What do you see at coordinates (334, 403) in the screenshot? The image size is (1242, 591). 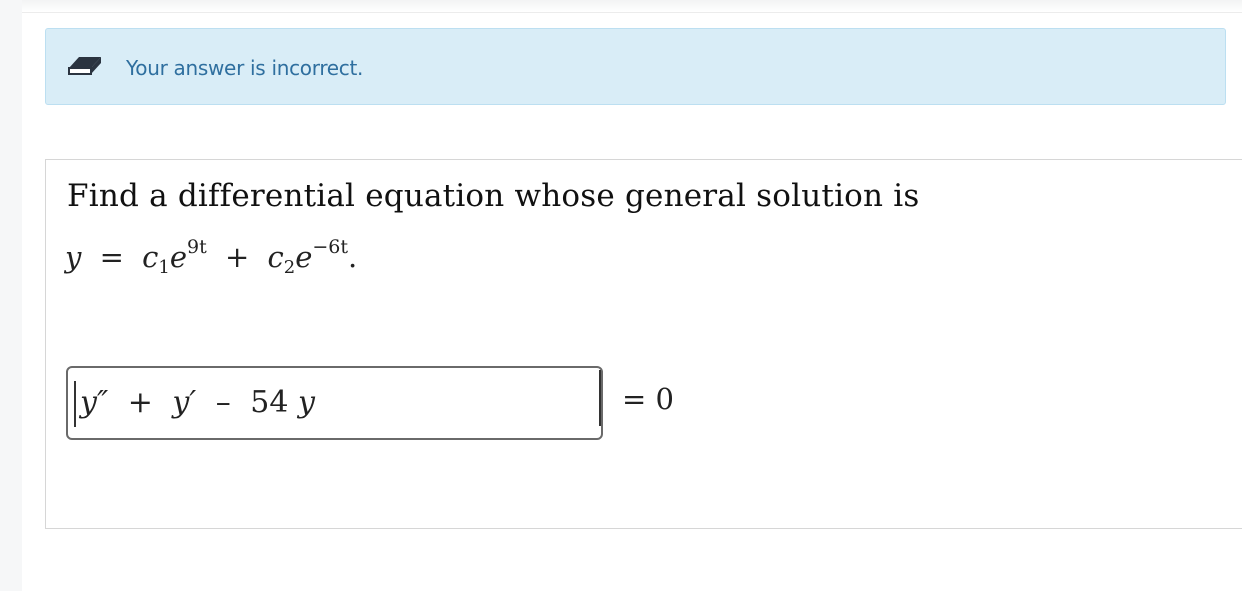 I see `answer-input: y″ + y′ – 54 y` at bounding box center [334, 403].